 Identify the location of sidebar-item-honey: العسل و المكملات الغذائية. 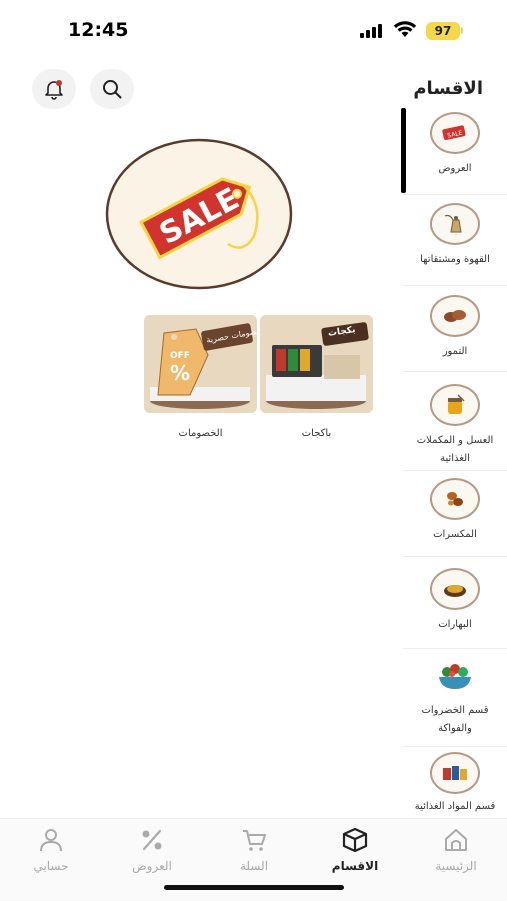
(455, 424).